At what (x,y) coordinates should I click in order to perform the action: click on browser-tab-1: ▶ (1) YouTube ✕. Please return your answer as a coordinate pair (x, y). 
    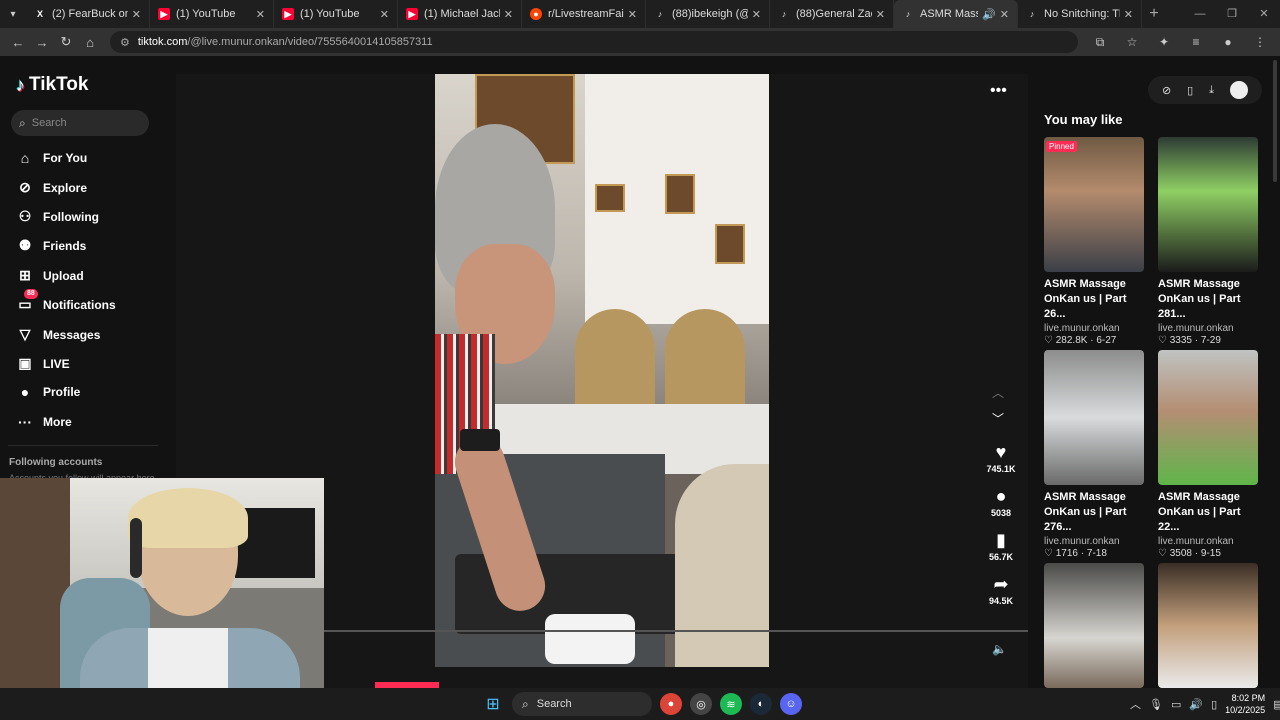
    Looking at the image, I should click on (212, 14).